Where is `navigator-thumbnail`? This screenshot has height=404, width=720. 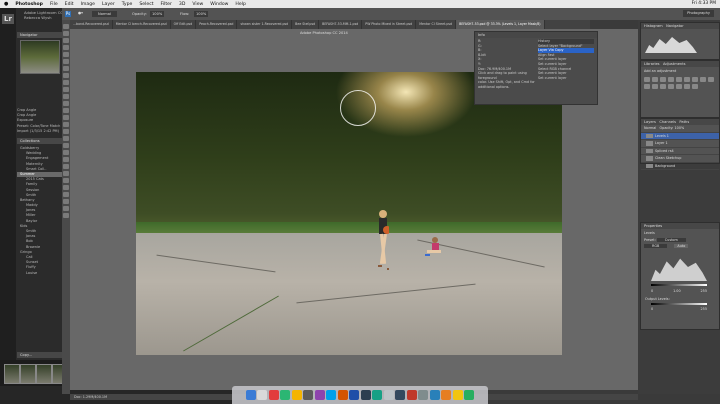 navigator-thumbnail is located at coordinates (40, 57).